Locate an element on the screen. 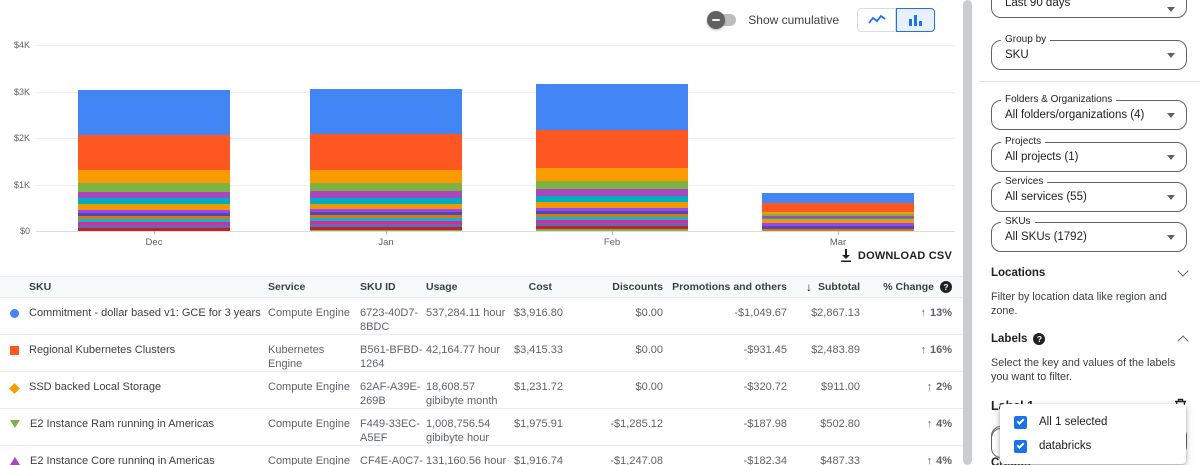 The image size is (1200, 465). group-by-dropdown: Group by SKU is located at coordinates (1089, 52).